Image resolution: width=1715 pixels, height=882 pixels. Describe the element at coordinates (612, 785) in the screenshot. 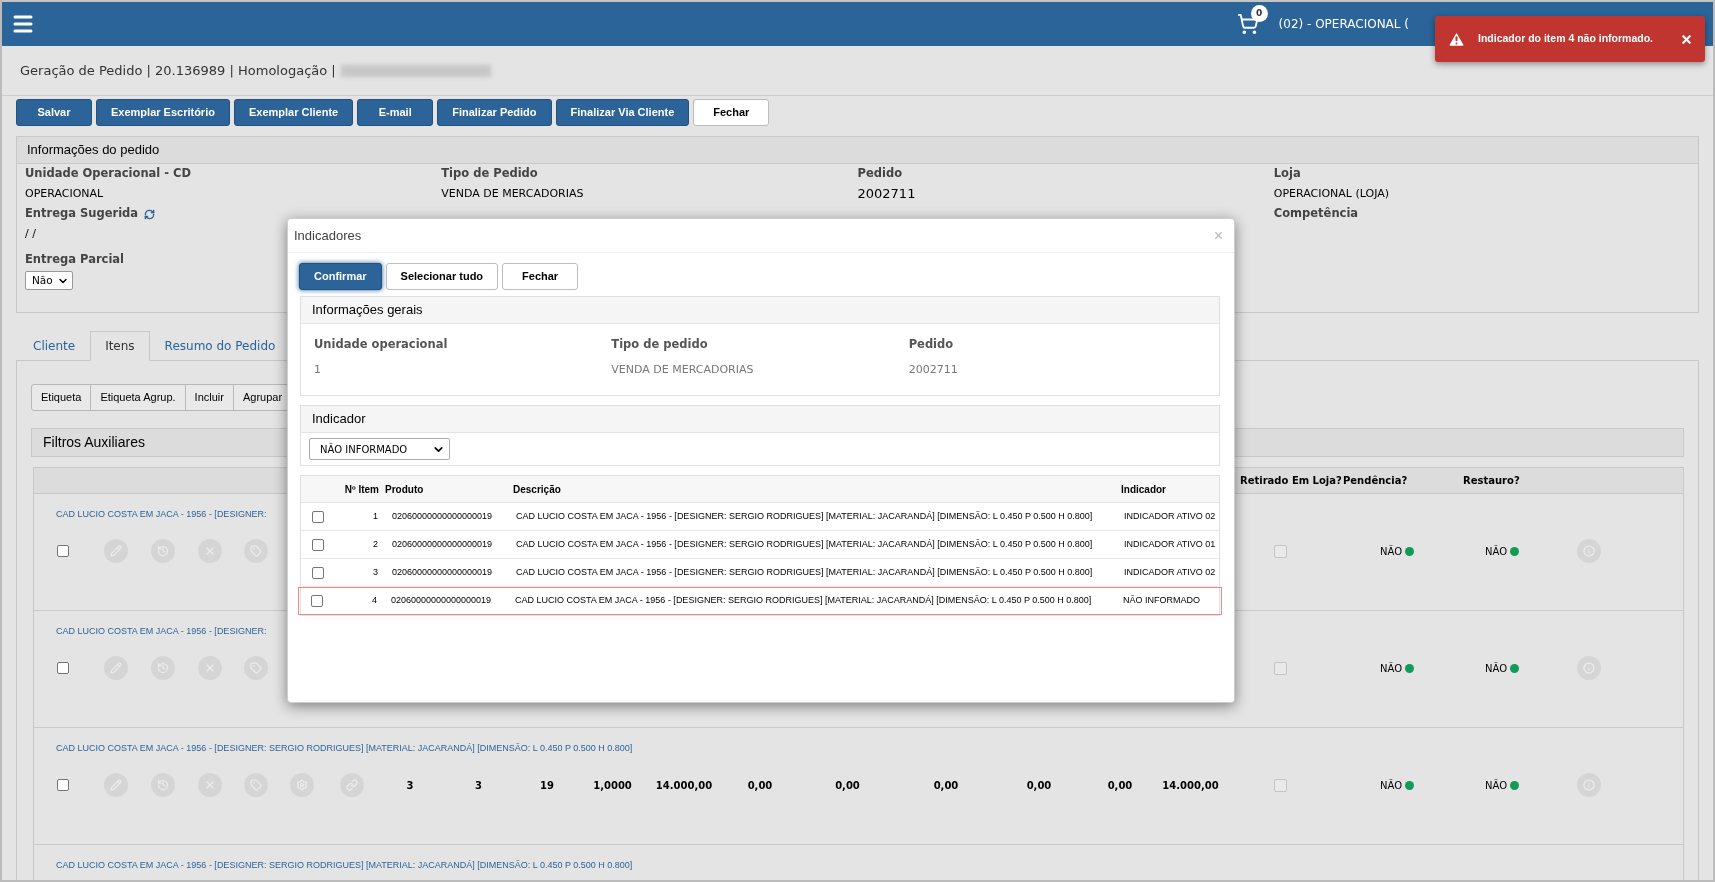

I see `table-cell-text: 1,0000` at that location.